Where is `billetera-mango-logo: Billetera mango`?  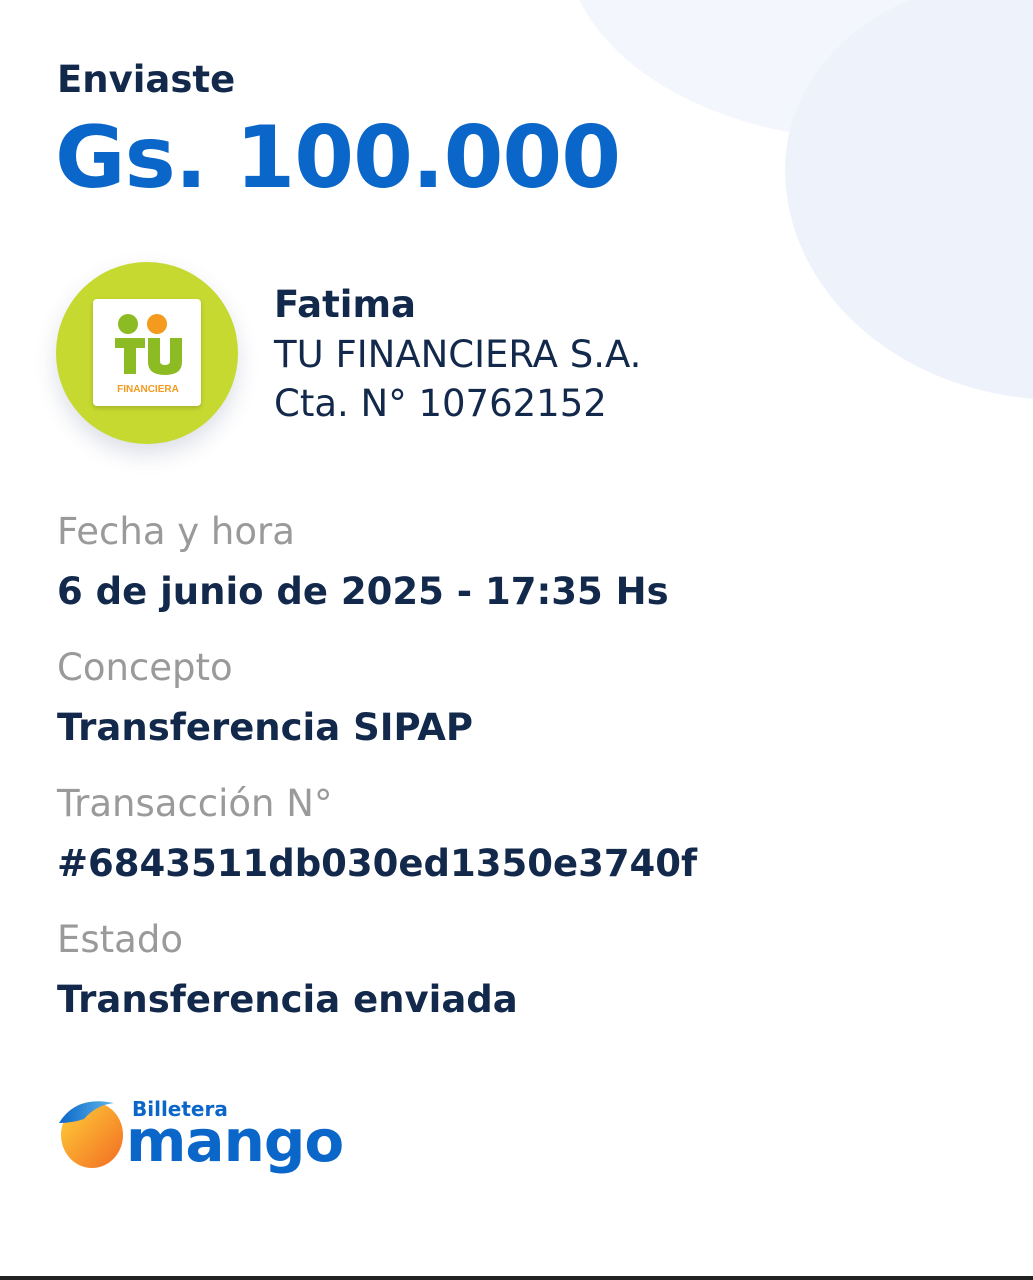 billetera-mango-logo: Billetera mango is located at coordinates (201, 1140).